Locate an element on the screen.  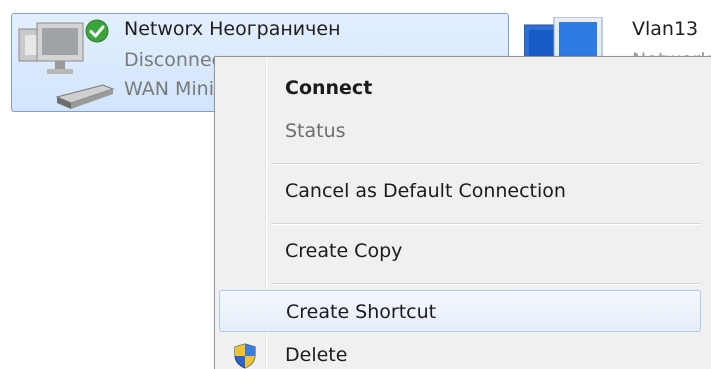
menu-item-create-copy: Create Copy is located at coordinates (460, 251).